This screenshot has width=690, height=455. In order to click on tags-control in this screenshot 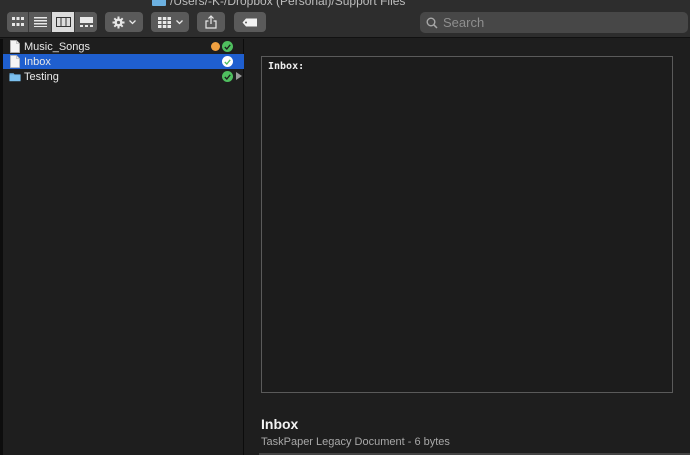, I will do `click(250, 22)`.